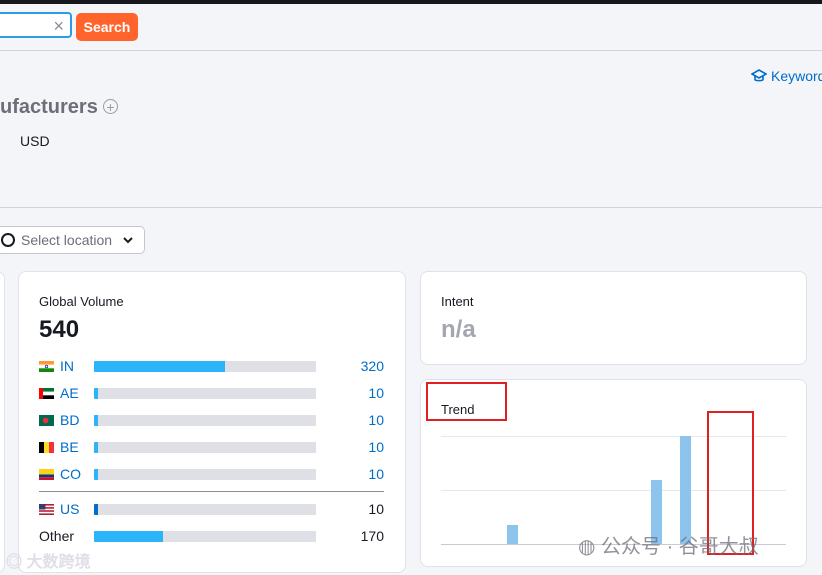 This screenshot has width=822, height=575. Describe the element at coordinates (49, 107) in the screenshot. I see `page-title: ufacturers` at that location.